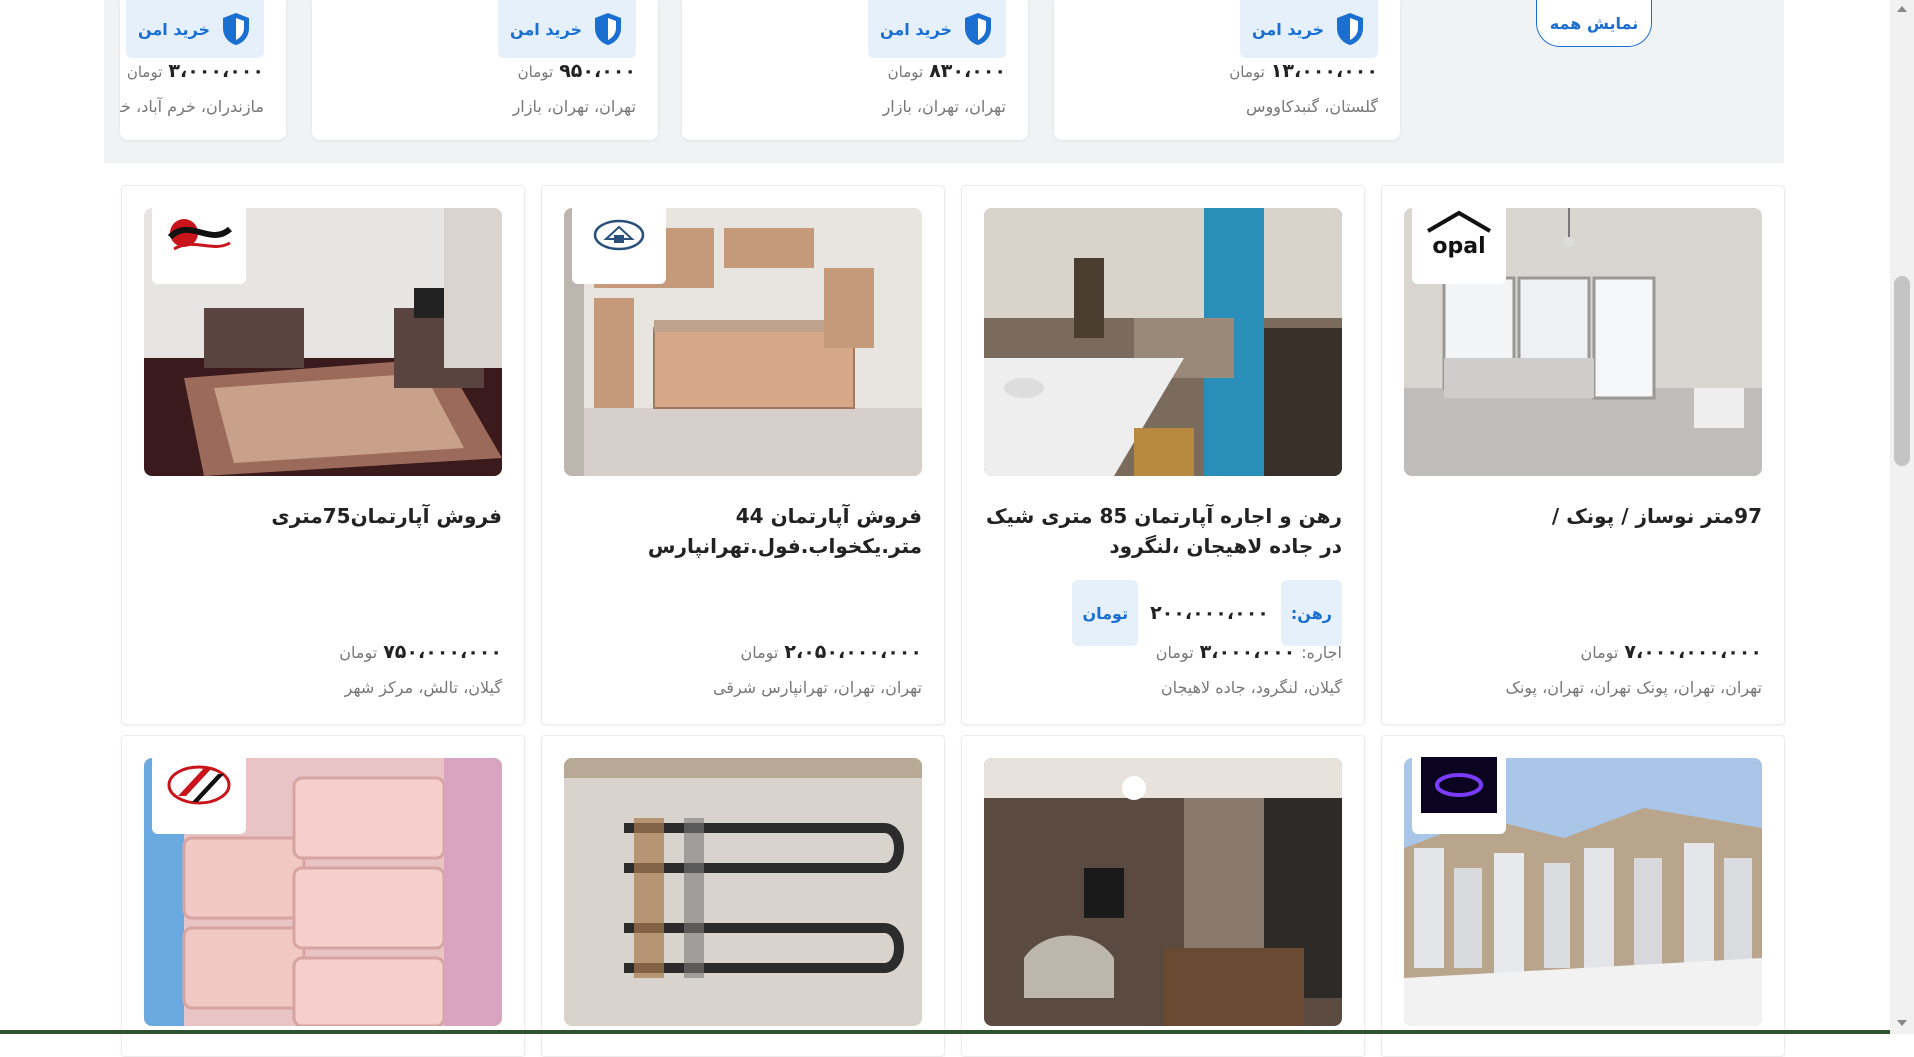 The image size is (1914, 1057). I want to click on scroll-up-icon, so click(1902, 9).